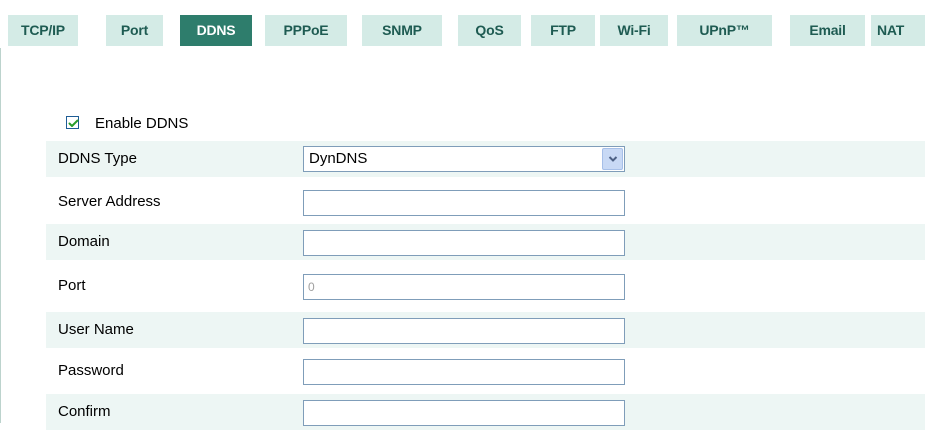 This screenshot has width=925, height=430. What do you see at coordinates (84, 241) in the screenshot?
I see `domain-label: Domain` at bounding box center [84, 241].